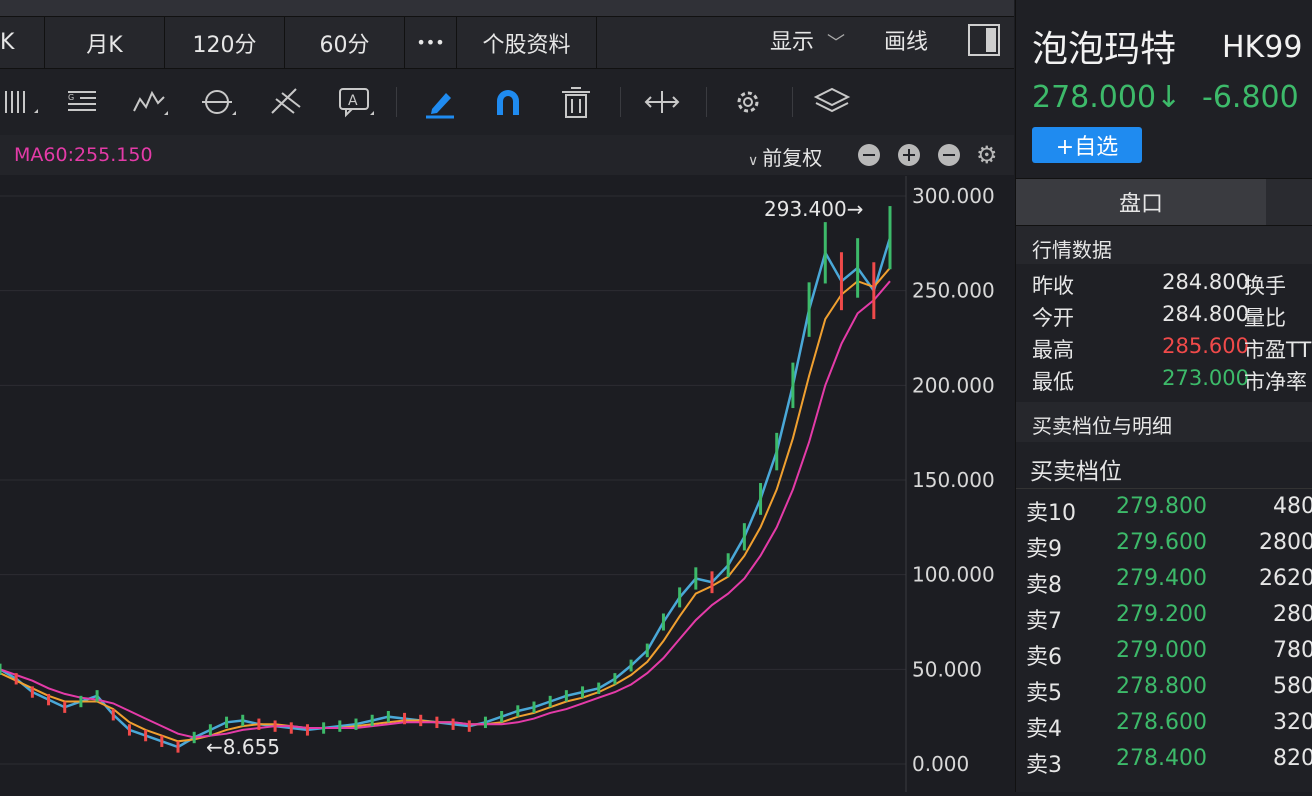  What do you see at coordinates (909, 155) in the screenshot?
I see `zoom-in-icon` at bounding box center [909, 155].